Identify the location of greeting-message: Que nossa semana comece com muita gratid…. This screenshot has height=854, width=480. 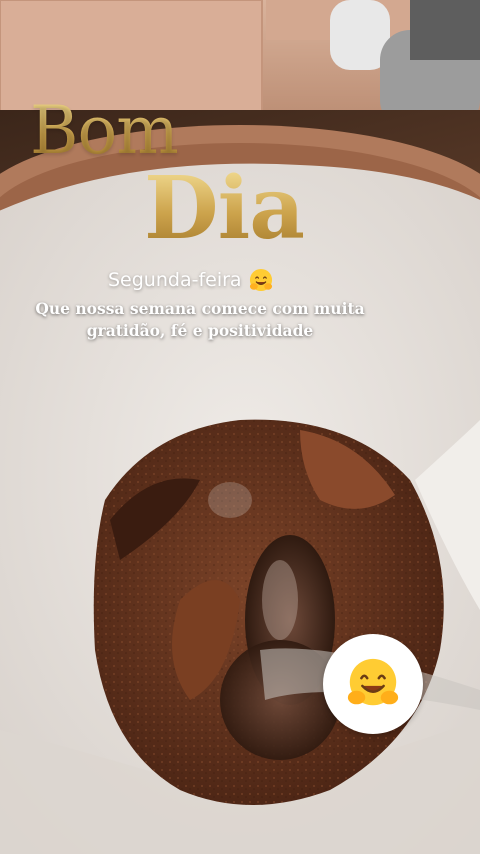
(200, 320).